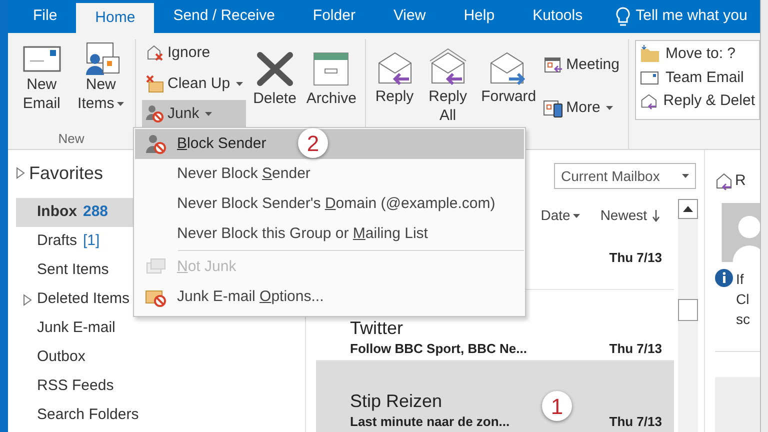  I want to click on sender-name: Stip Reizen, so click(397, 401).